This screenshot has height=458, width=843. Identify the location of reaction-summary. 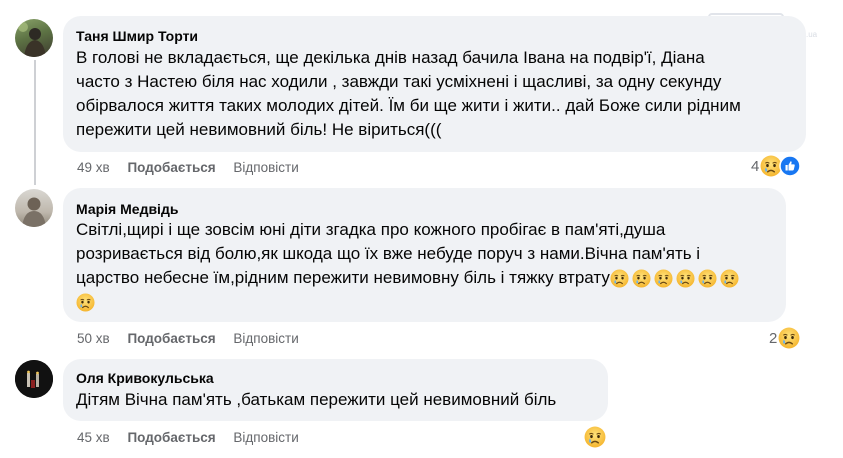
(594, 437).